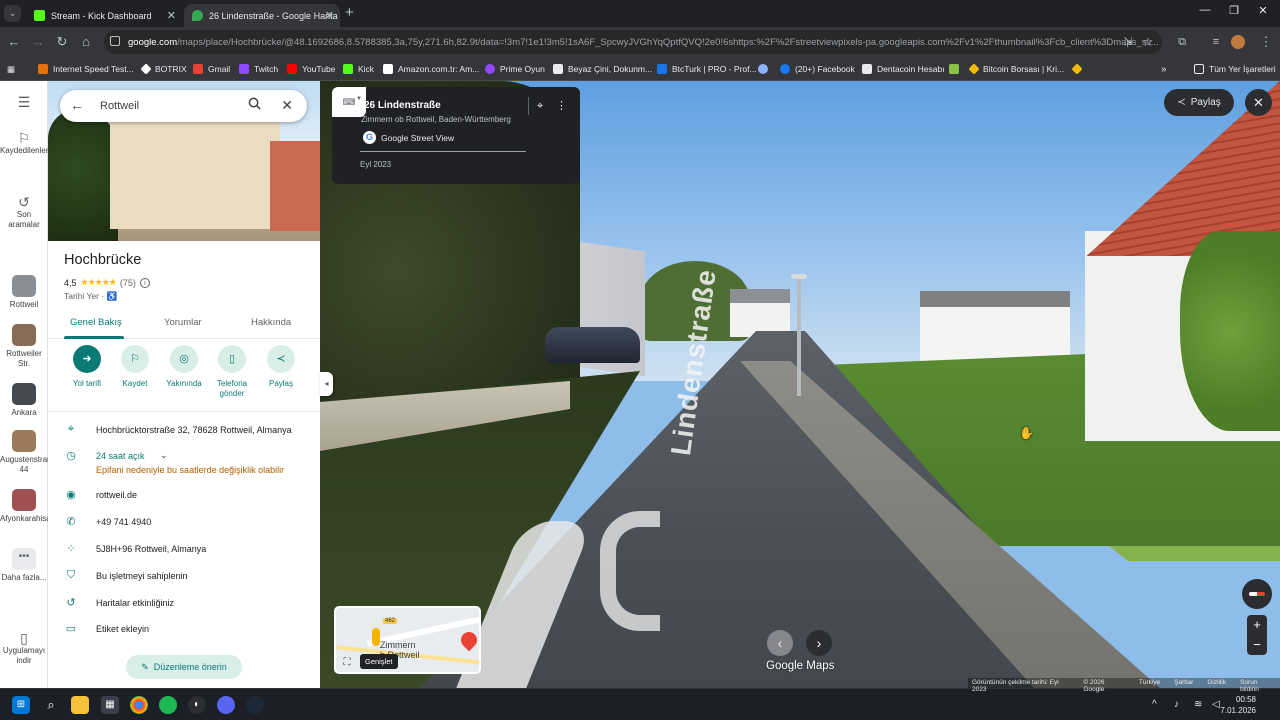 The height and width of the screenshot is (720, 1280). What do you see at coordinates (1258, 102) in the screenshot?
I see `close-street-view-button: ✕` at bounding box center [1258, 102].